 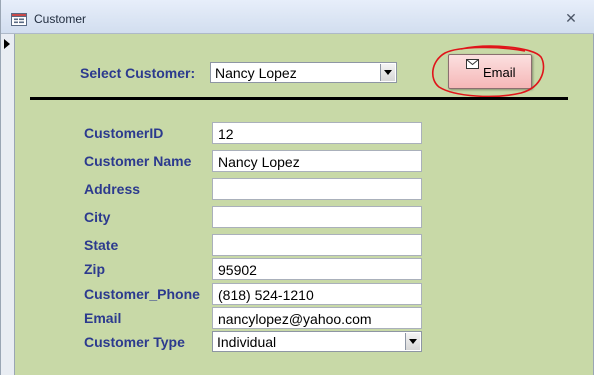 I want to click on state-label: State, so click(x=101, y=245).